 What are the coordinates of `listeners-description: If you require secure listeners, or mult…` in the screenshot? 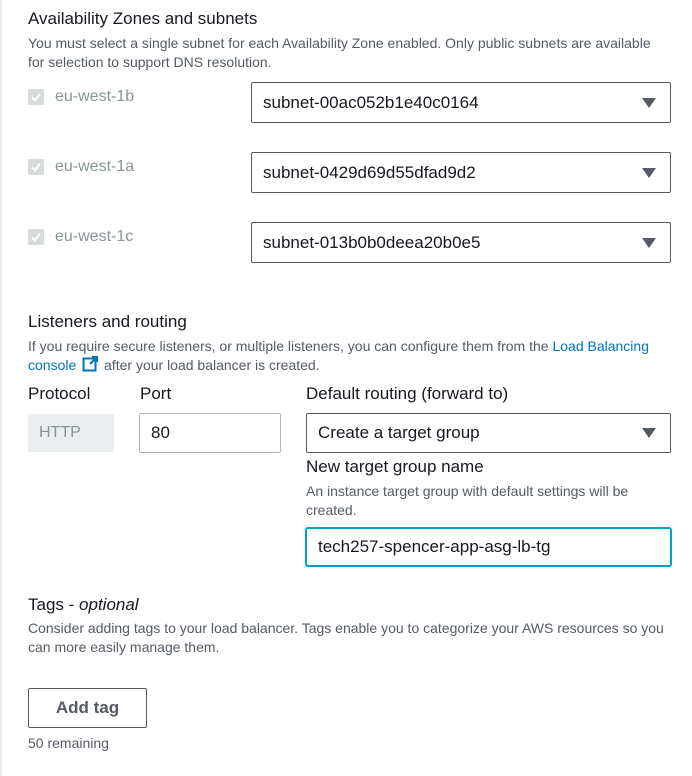 It's located at (348, 356).